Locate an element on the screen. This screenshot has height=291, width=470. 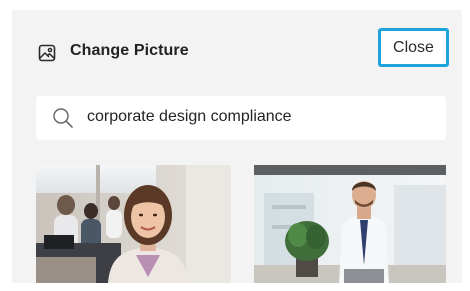
picture-icon is located at coordinates (47, 53).